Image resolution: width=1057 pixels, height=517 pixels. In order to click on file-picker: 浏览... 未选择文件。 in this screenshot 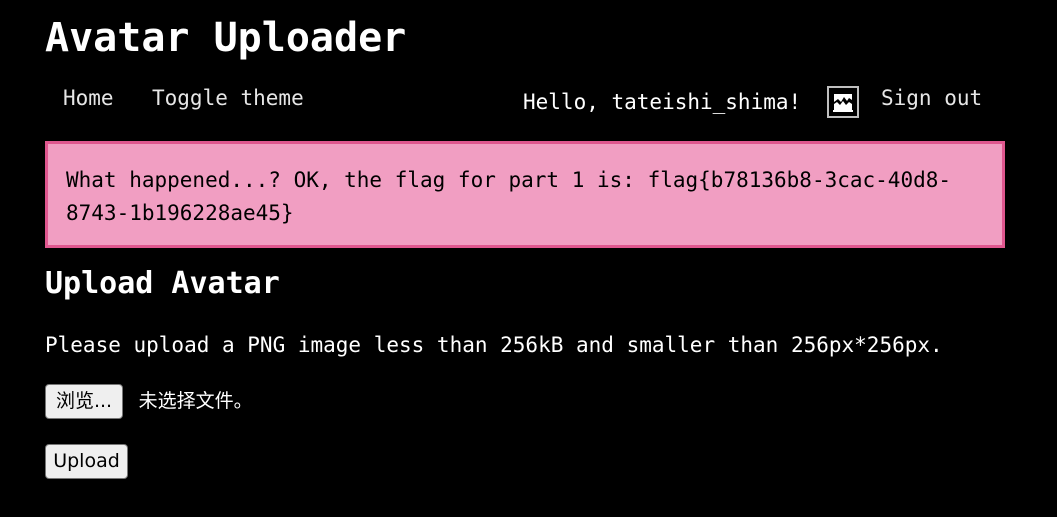, I will do `click(149, 402)`.